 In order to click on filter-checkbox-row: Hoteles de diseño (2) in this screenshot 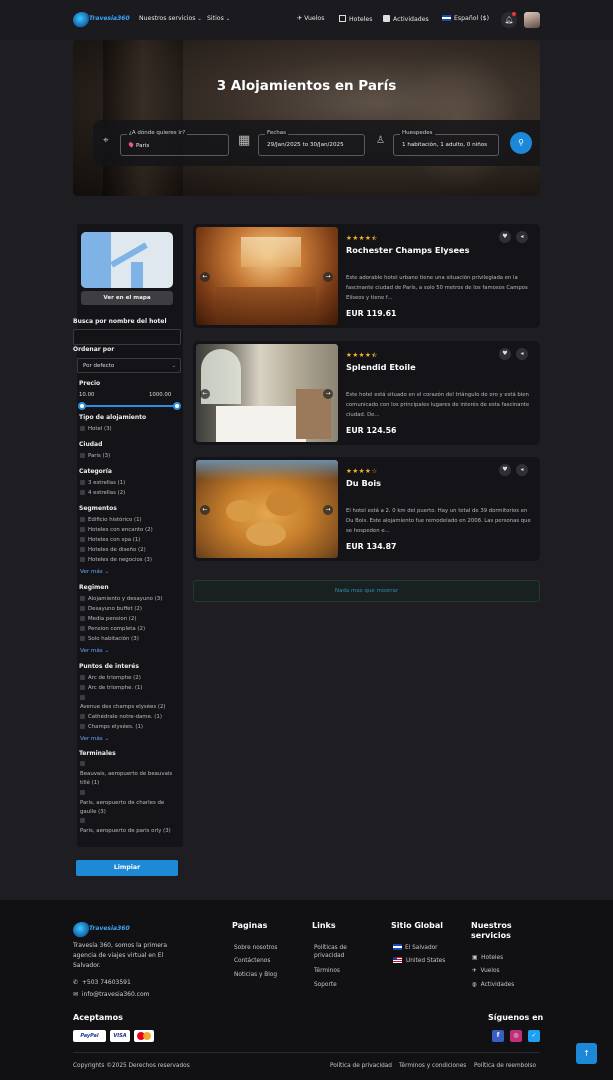, I will do `click(113, 550)`.